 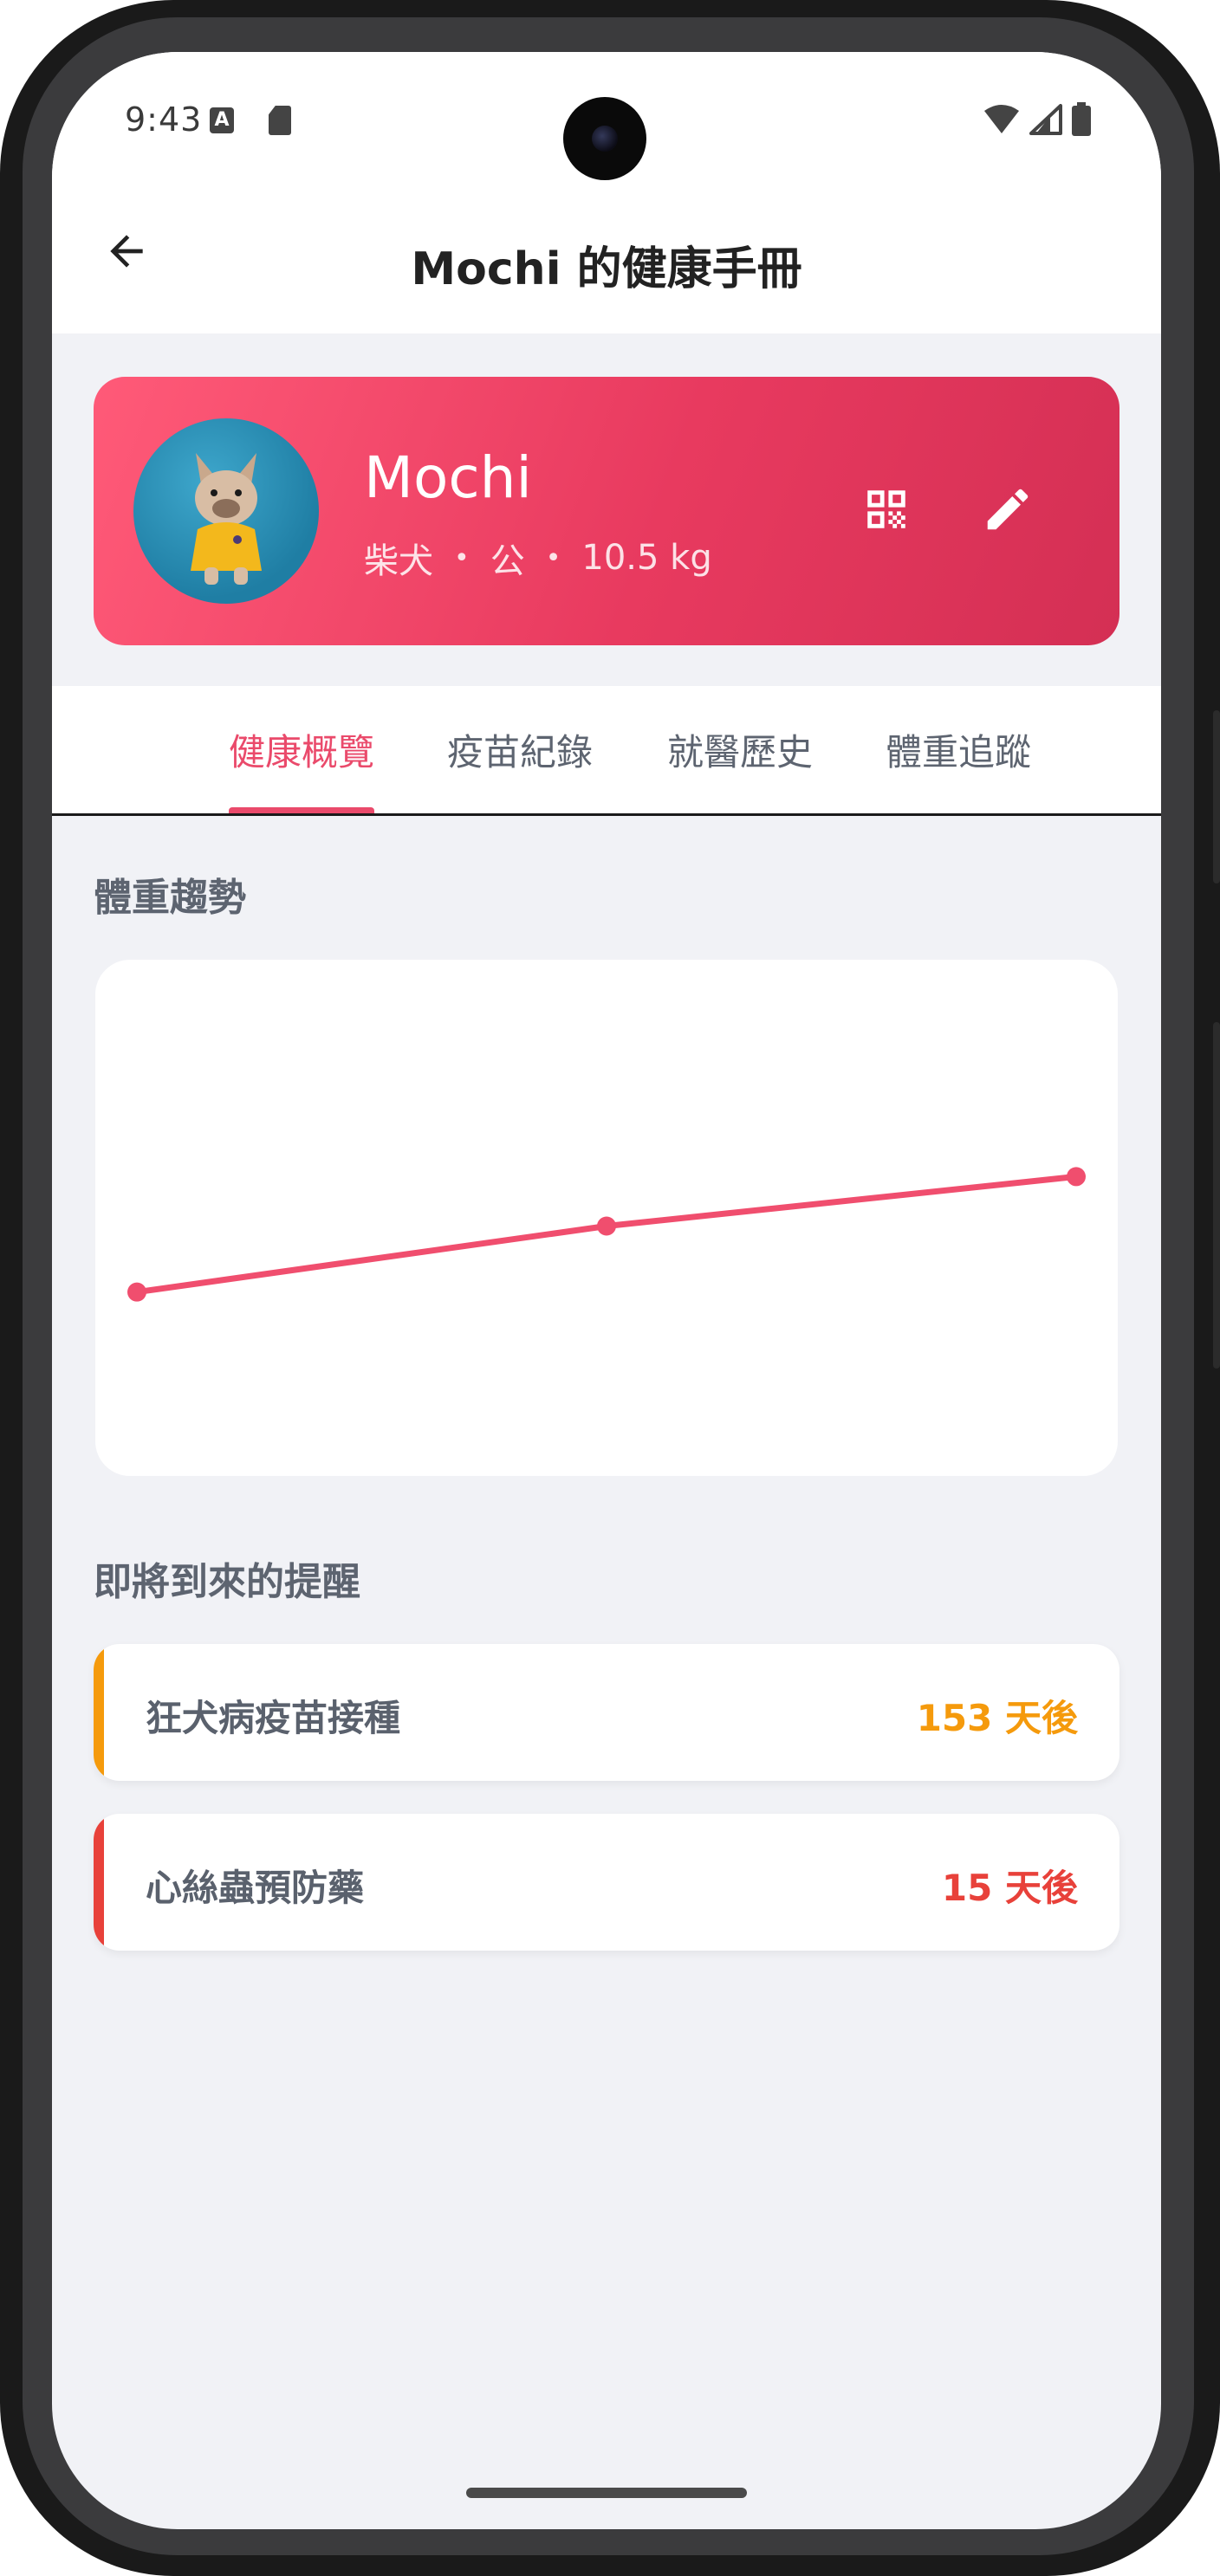 What do you see at coordinates (226, 519) in the screenshot?
I see `dog-photo-icon` at bounding box center [226, 519].